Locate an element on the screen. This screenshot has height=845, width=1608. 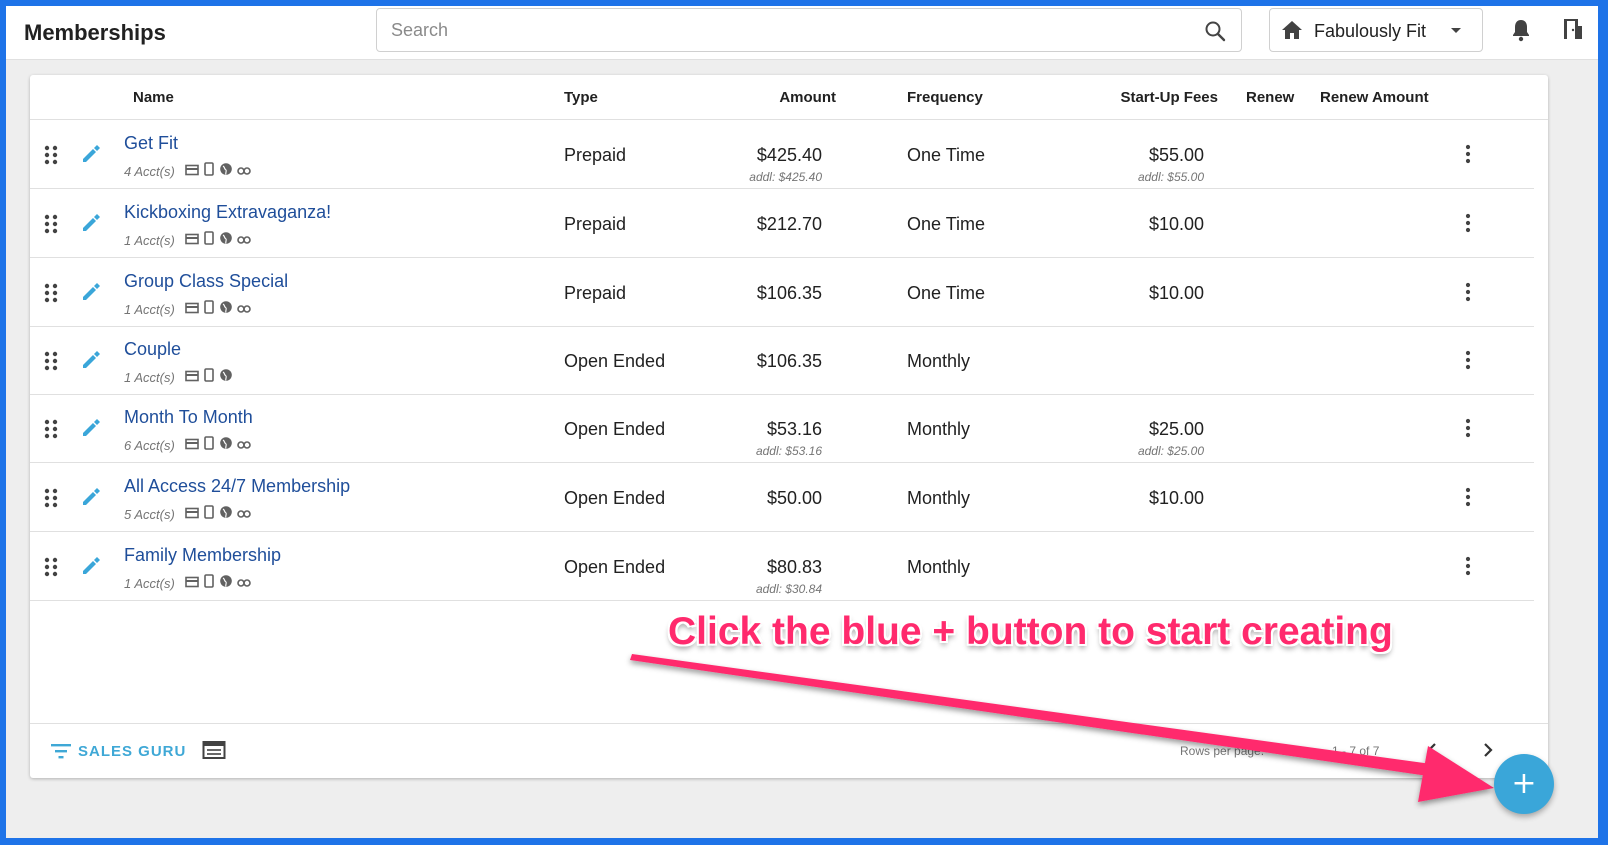
search-icon is located at coordinates (1215, 33).